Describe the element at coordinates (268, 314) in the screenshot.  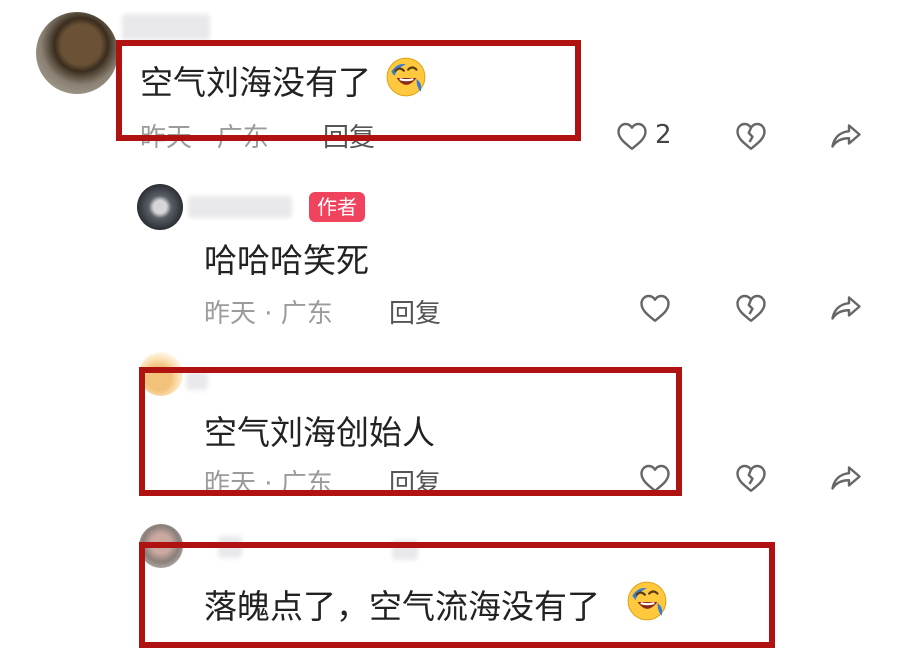
I see `comment-meta: 昨天 · 广东` at that location.